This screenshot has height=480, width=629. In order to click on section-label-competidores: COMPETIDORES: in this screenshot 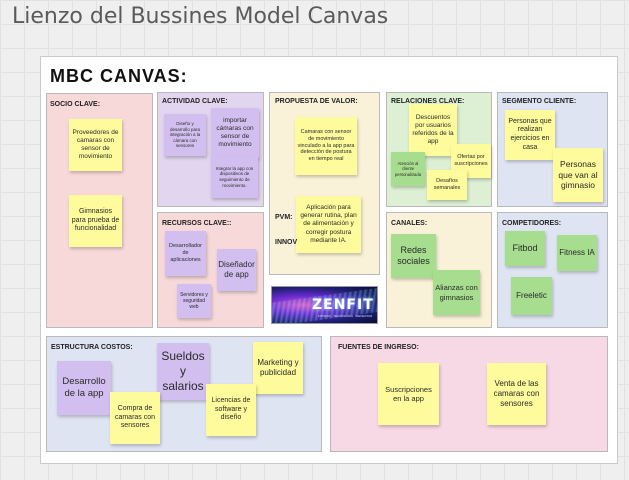, I will do `click(532, 223)`.